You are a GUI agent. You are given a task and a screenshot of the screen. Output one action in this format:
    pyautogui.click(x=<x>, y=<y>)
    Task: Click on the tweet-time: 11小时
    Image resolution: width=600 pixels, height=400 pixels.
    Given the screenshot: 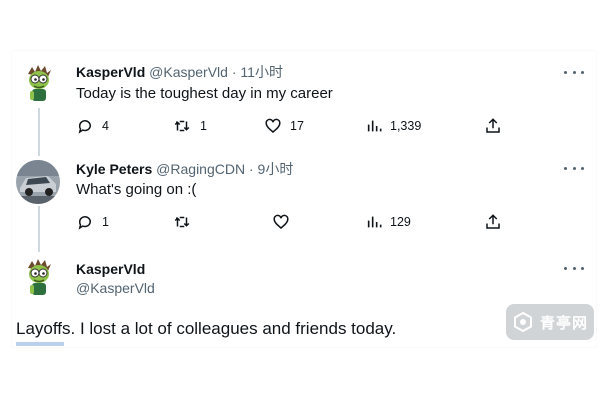 What is the action you would take?
    pyautogui.click(x=261, y=72)
    